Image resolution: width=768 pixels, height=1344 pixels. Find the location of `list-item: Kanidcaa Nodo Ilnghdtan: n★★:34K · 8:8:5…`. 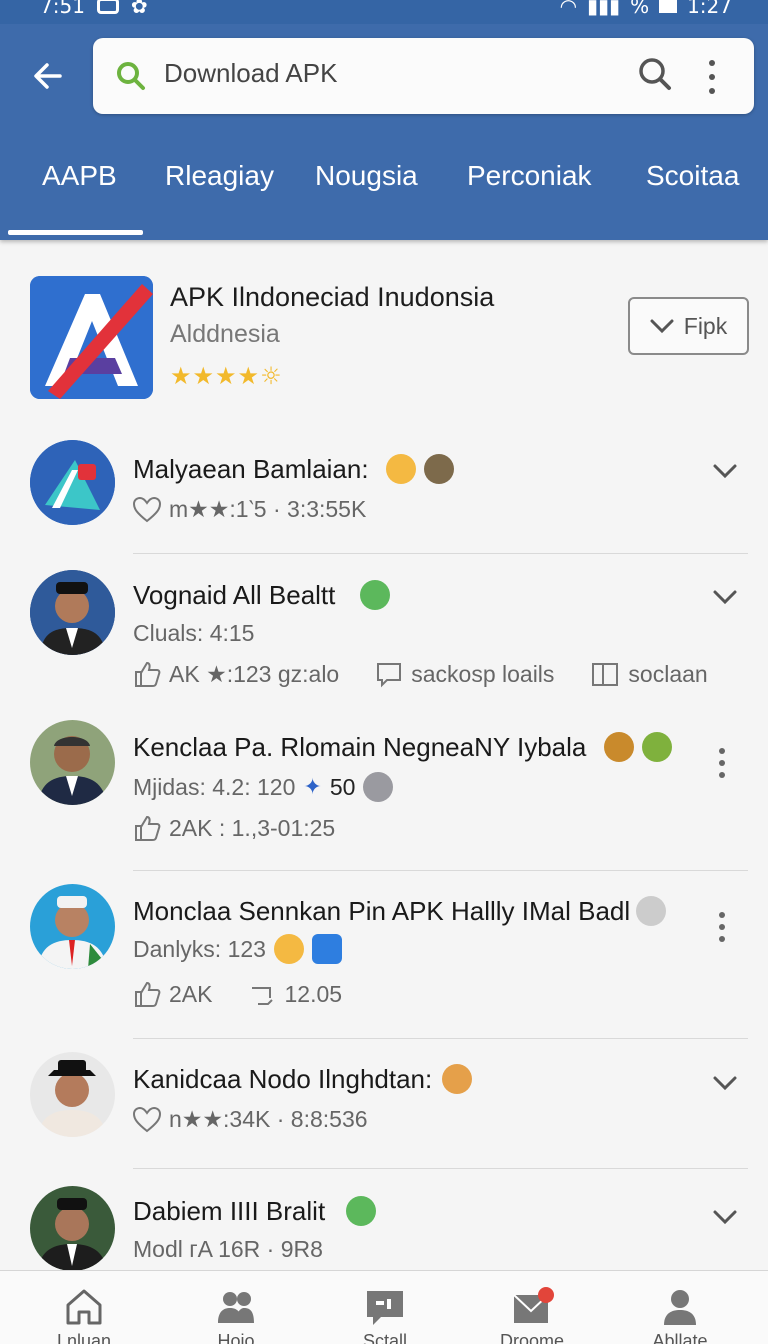

list-item: Kanidcaa Nodo Ilnghdtan: n★★:34K · 8:8:5… is located at coordinates (384, 1106).